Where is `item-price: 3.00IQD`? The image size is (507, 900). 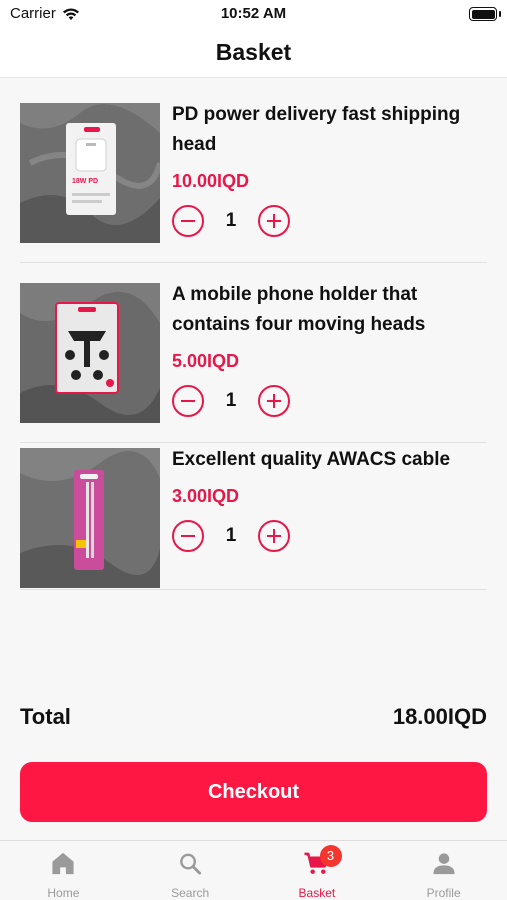
item-price: 3.00IQD is located at coordinates (206, 496).